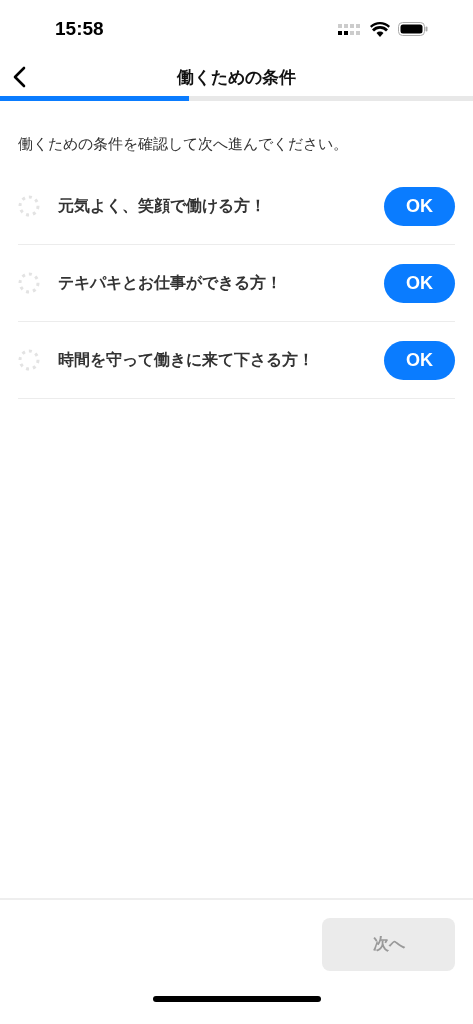  What do you see at coordinates (183, 144) in the screenshot?
I see `instruction-text: 働くための条件を確認して次へ進んでください。` at bounding box center [183, 144].